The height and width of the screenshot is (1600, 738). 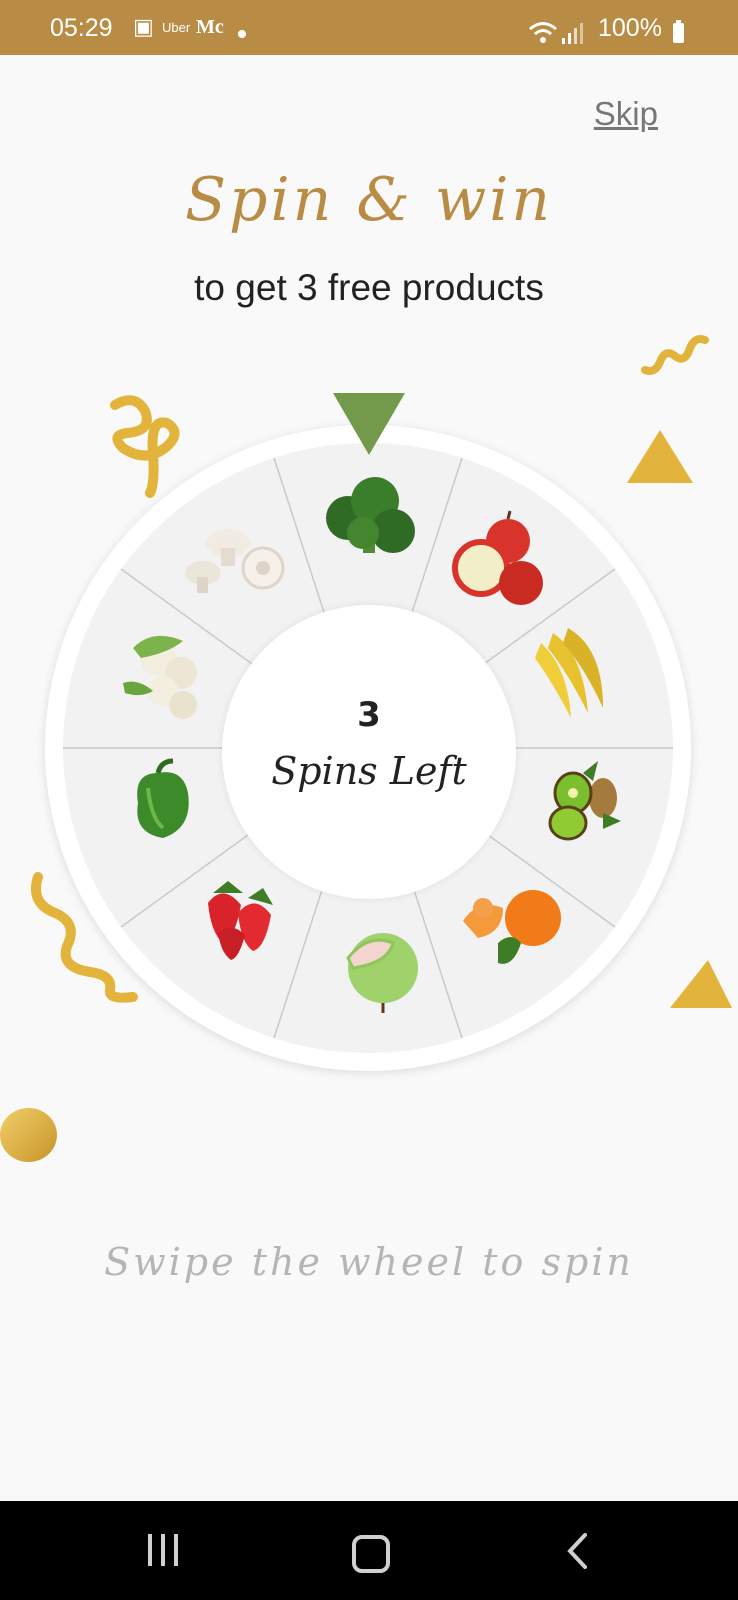 What do you see at coordinates (369, 715) in the screenshot?
I see `spins-count: 3` at bounding box center [369, 715].